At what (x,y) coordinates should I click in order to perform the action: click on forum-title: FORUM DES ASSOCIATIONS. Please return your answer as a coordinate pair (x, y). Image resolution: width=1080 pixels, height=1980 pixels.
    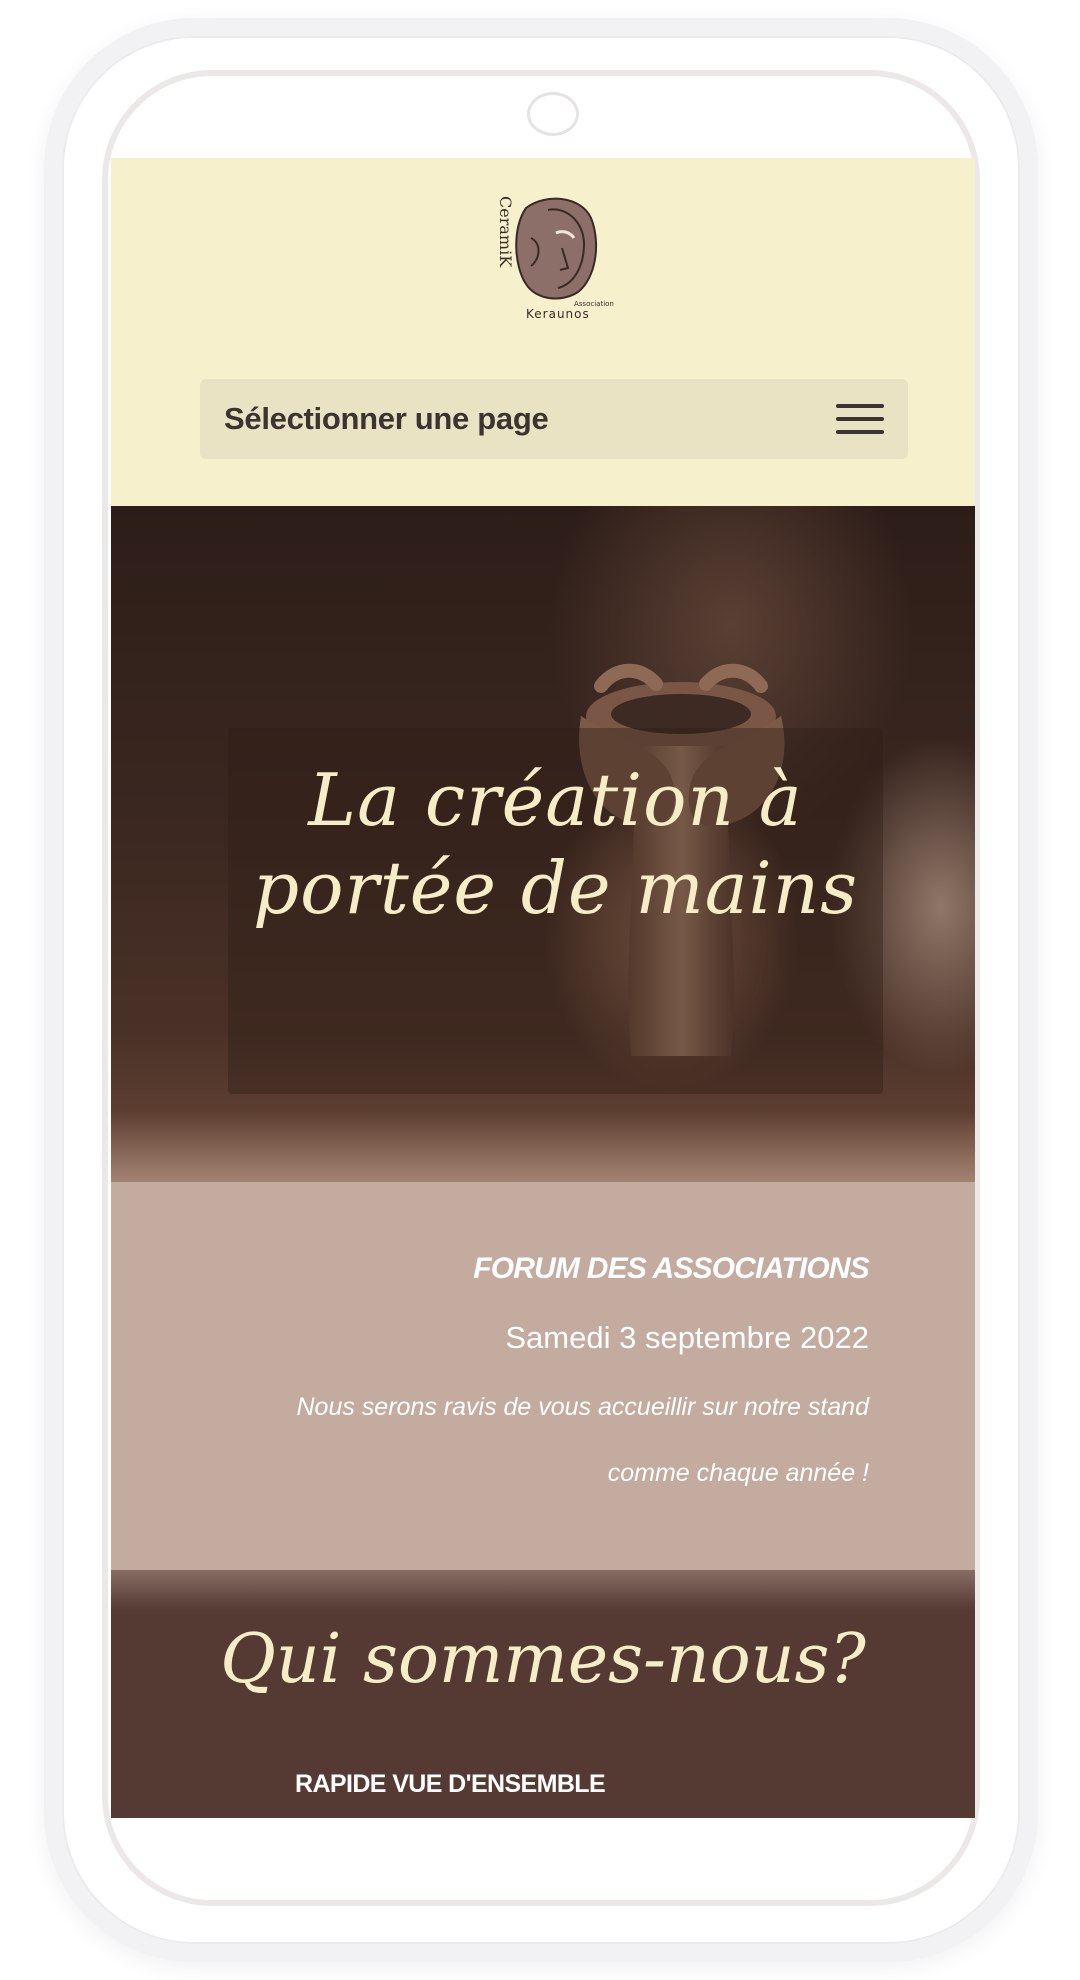
    Looking at the image, I should click on (671, 1268).